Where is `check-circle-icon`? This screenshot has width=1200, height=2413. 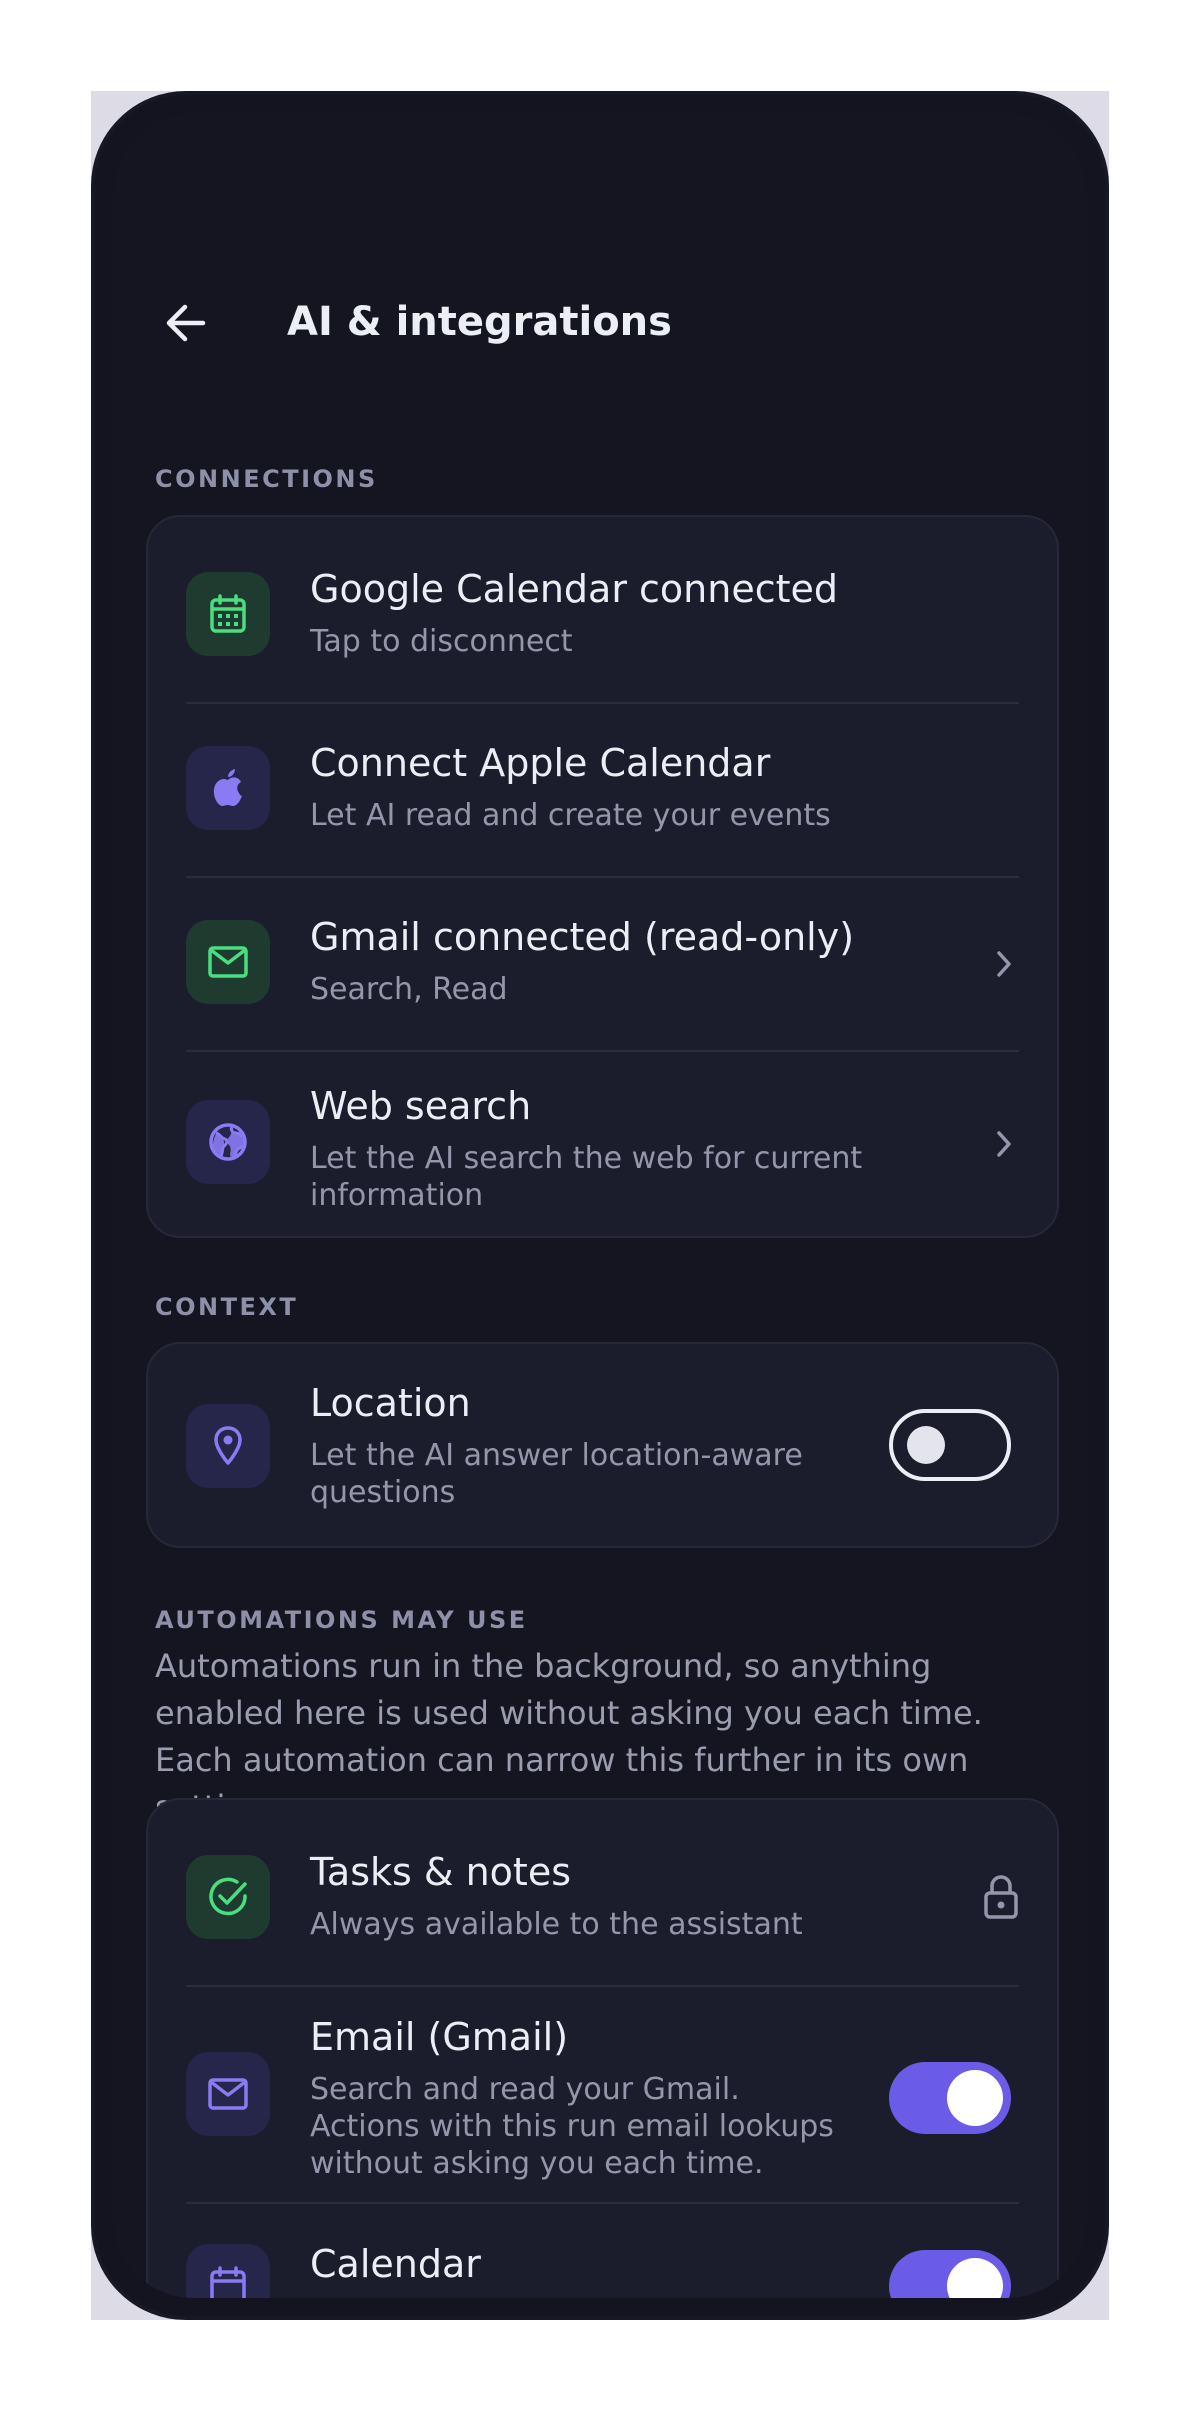
check-circle-icon is located at coordinates (228, 1897).